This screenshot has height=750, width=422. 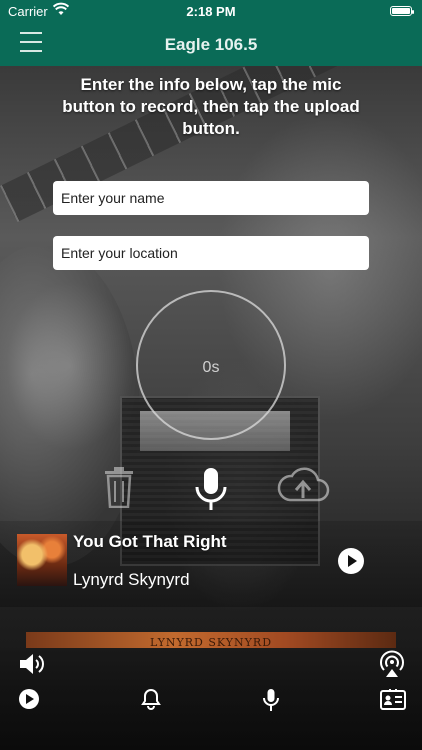 What do you see at coordinates (70, 406) in the screenshot?
I see `guitar-body-shape` at bounding box center [70, 406].